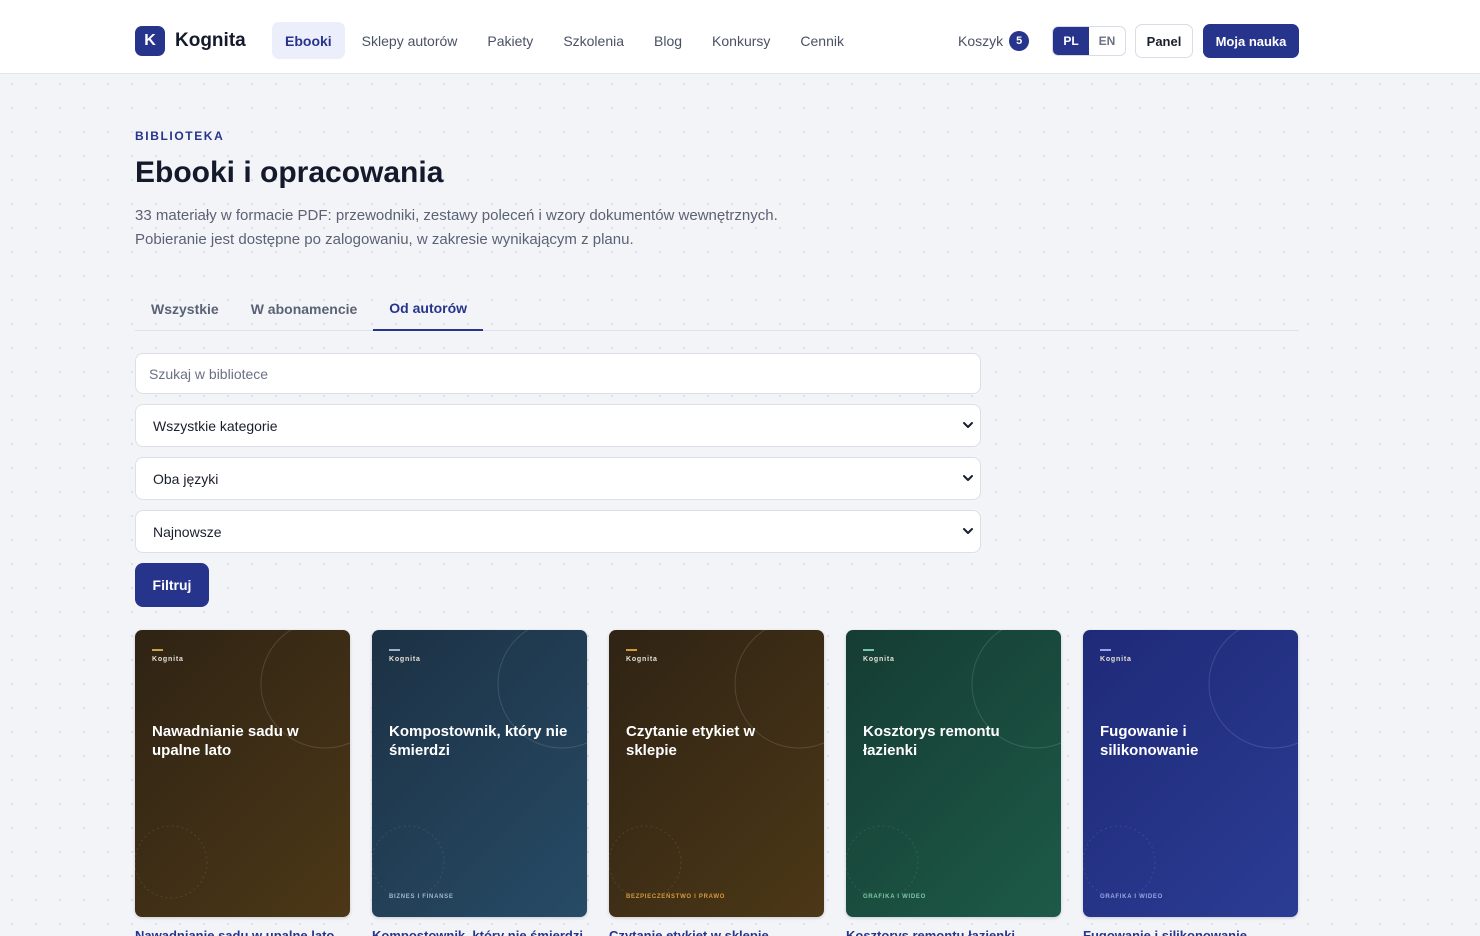 This screenshot has width=1480, height=936. Describe the element at coordinates (172, 585) in the screenshot. I see `filter-button: Filtruj` at that location.